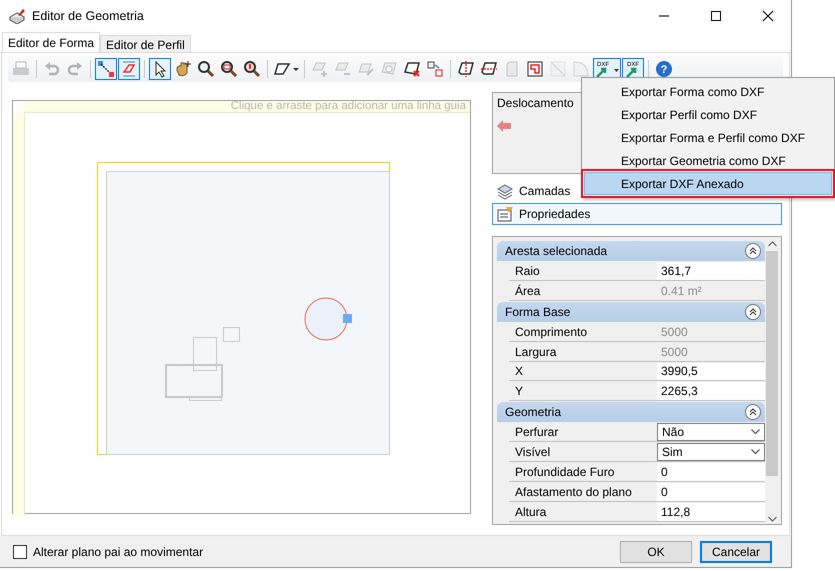 This screenshot has height=571, width=835. What do you see at coordinates (533, 453) in the screenshot?
I see `property-name: Visível` at bounding box center [533, 453].